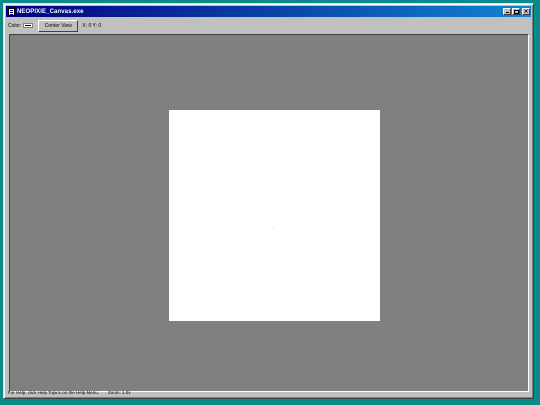  What do you see at coordinates (28, 25) in the screenshot?
I see `color-swatch` at bounding box center [28, 25].